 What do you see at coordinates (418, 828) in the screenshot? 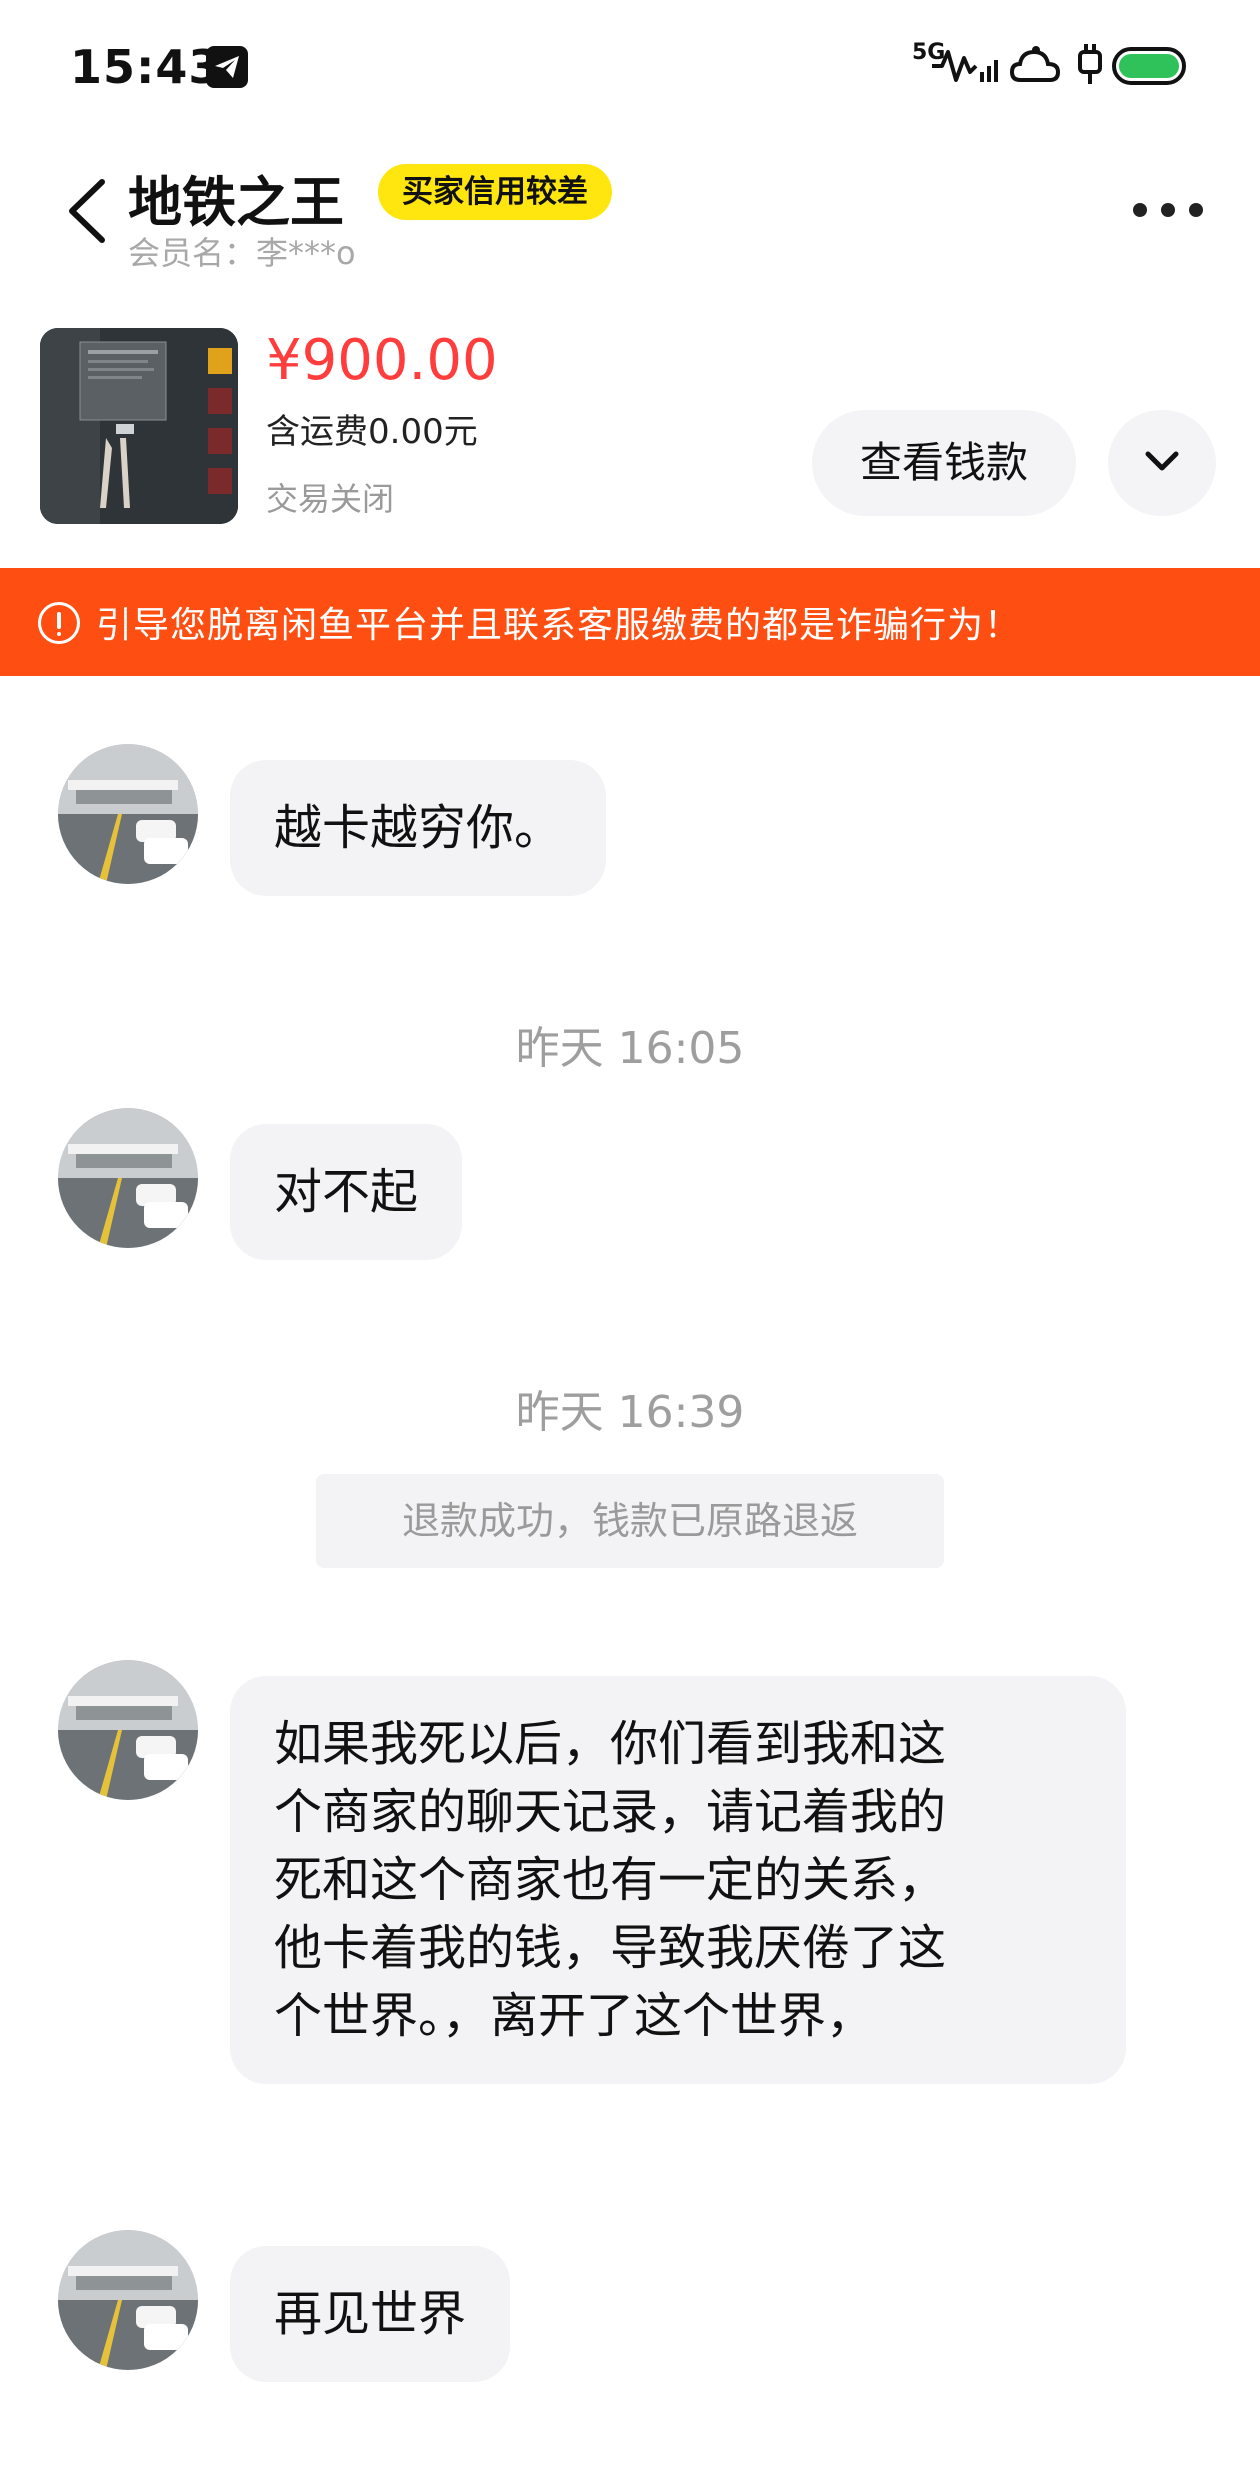
I see `message-bubble: 越卡越穷你。` at bounding box center [418, 828].